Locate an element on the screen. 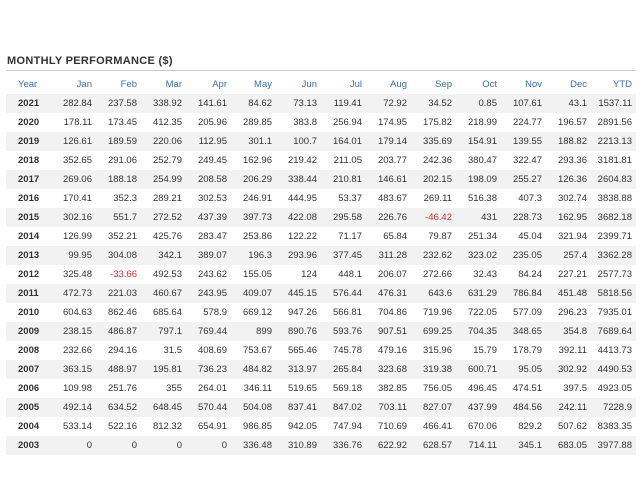  value-cell: 745.78 is located at coordinates (343, 350).